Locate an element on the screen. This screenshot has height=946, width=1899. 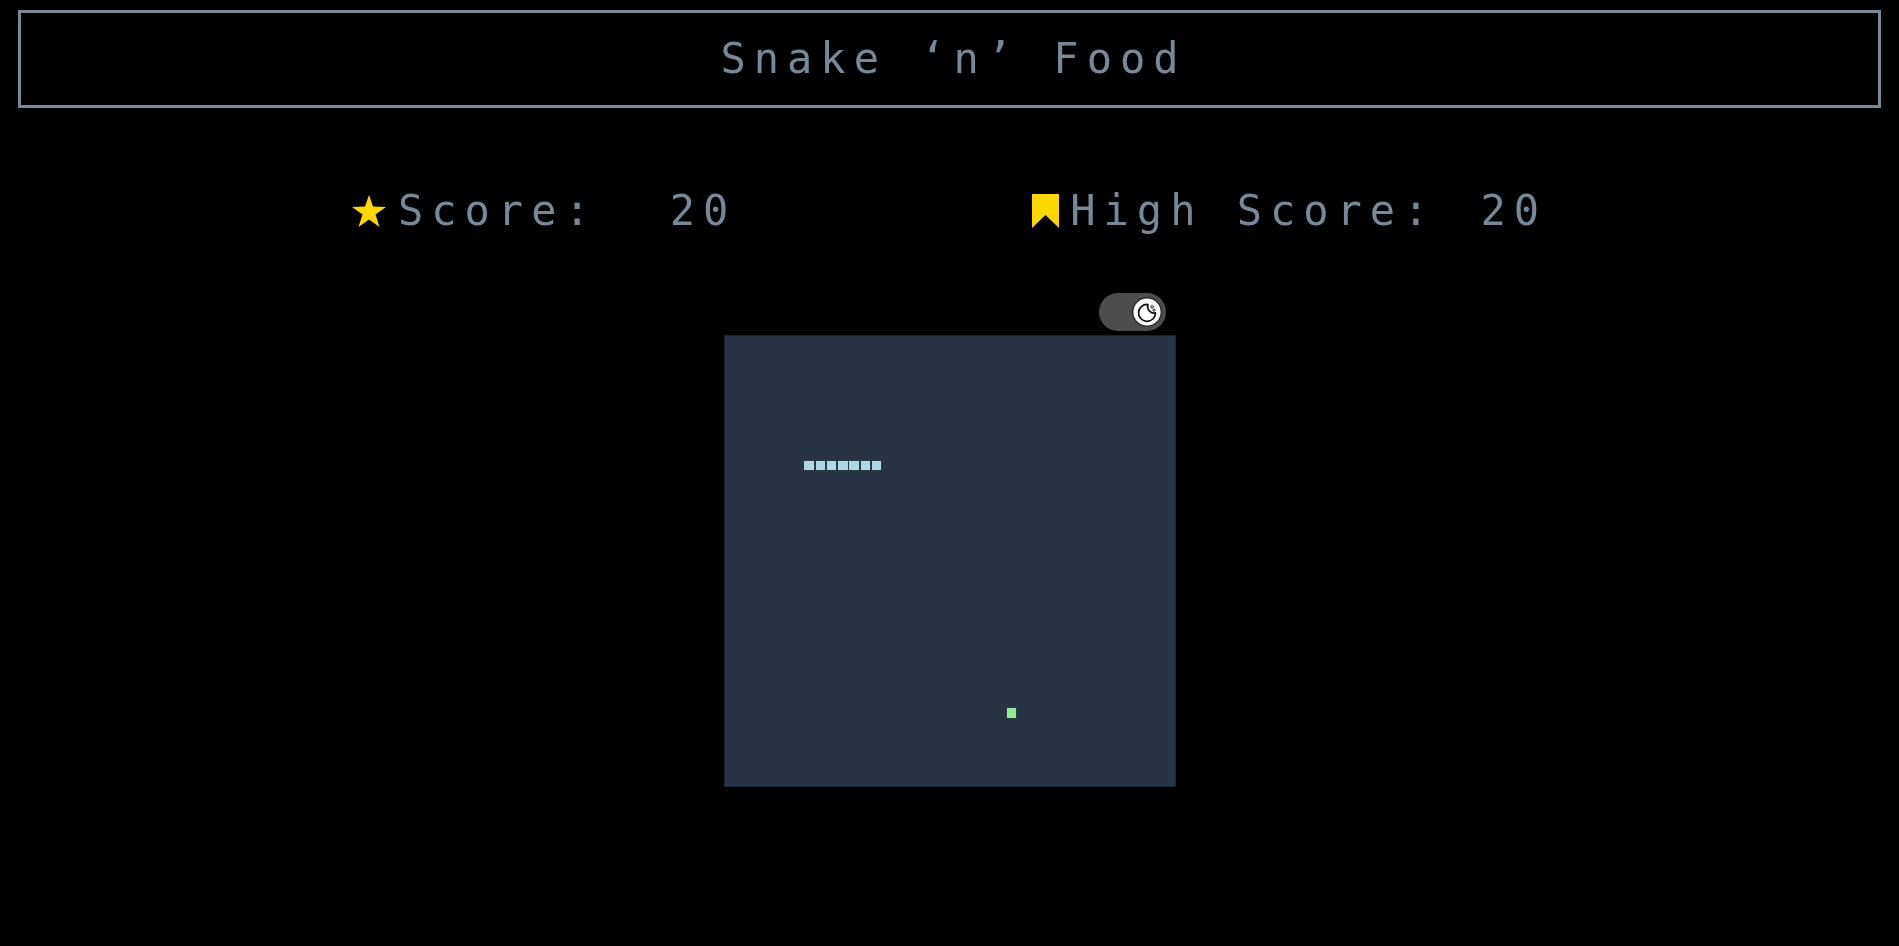
high-score-label: High Score: is located at coordinates (1253, 211).